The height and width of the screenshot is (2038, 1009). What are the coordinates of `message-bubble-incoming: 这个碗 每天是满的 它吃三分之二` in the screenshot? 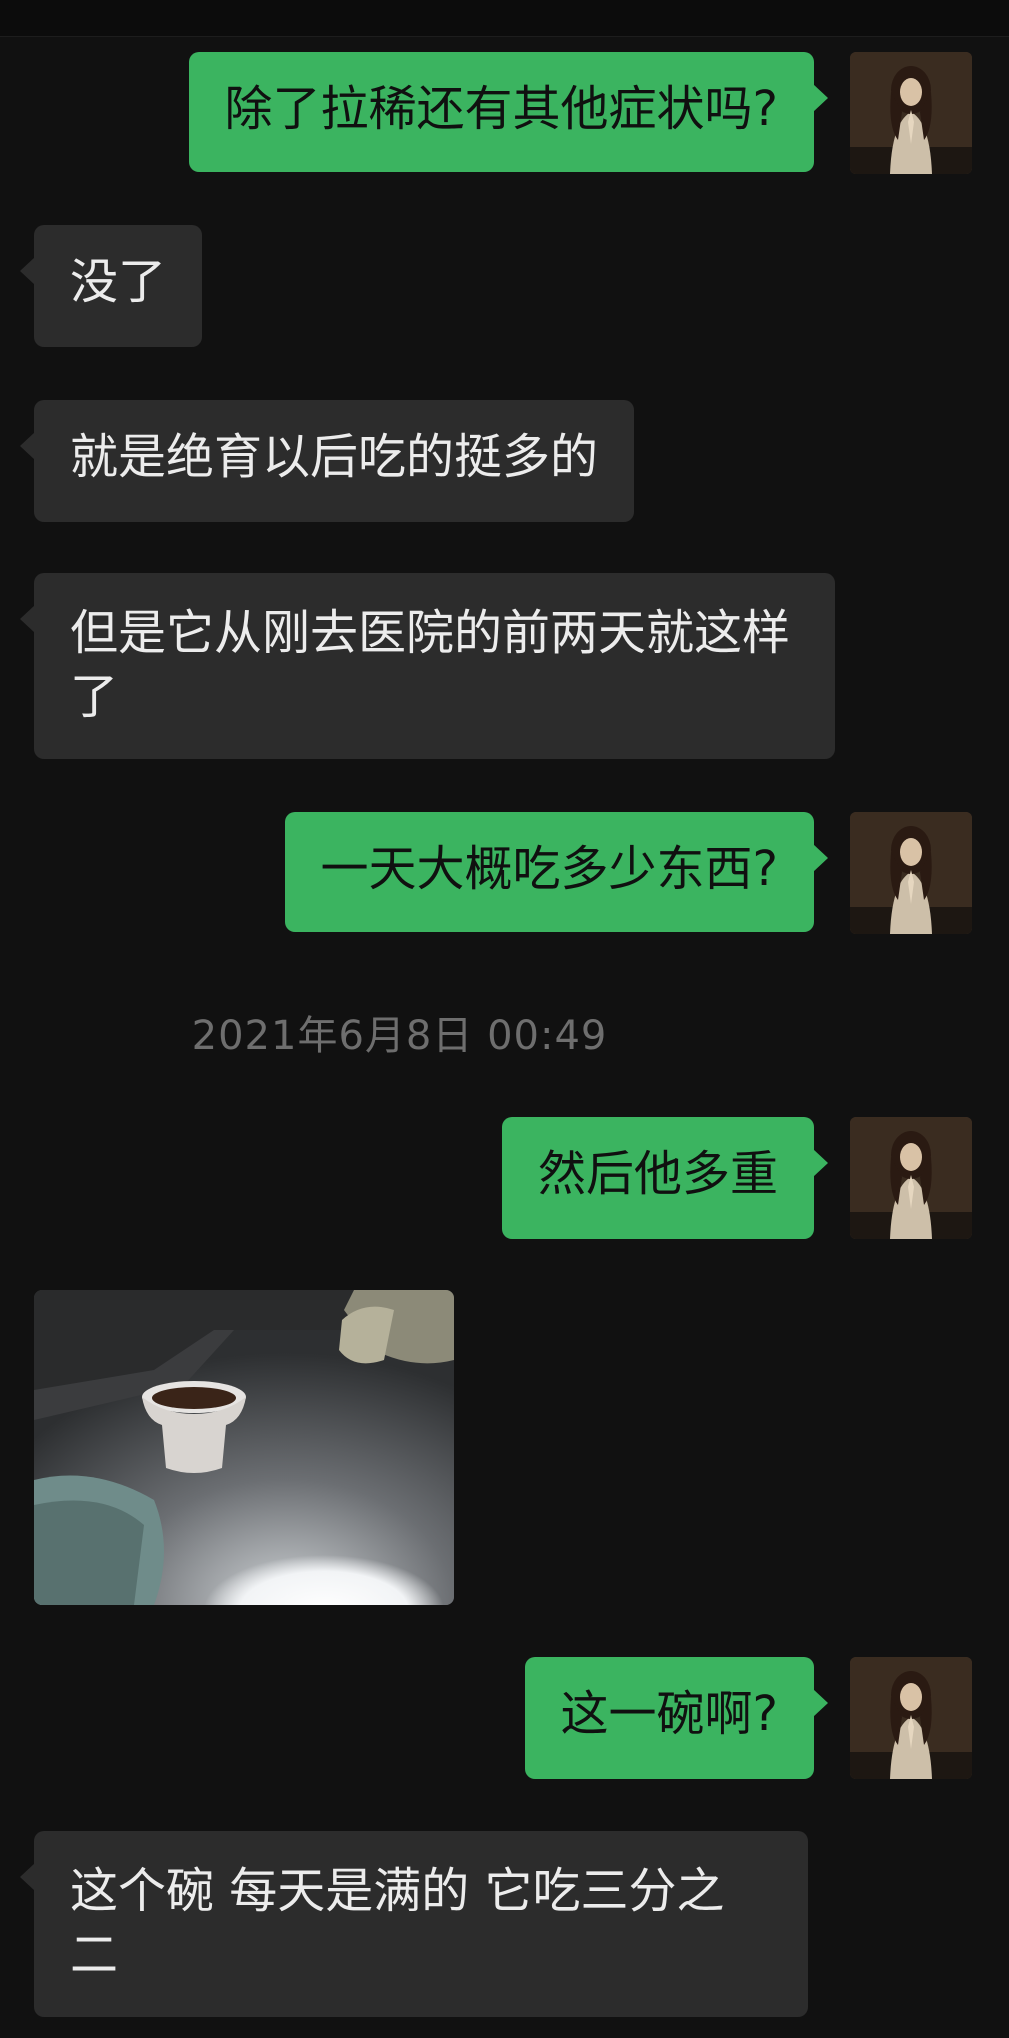 It's located at (414, 1924).